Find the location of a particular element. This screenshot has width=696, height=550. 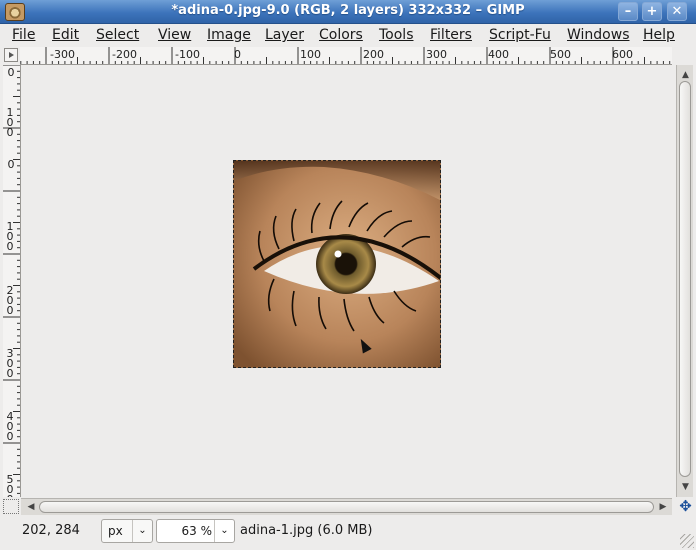

menu-file-label: File is located at coordinates (24, 35).